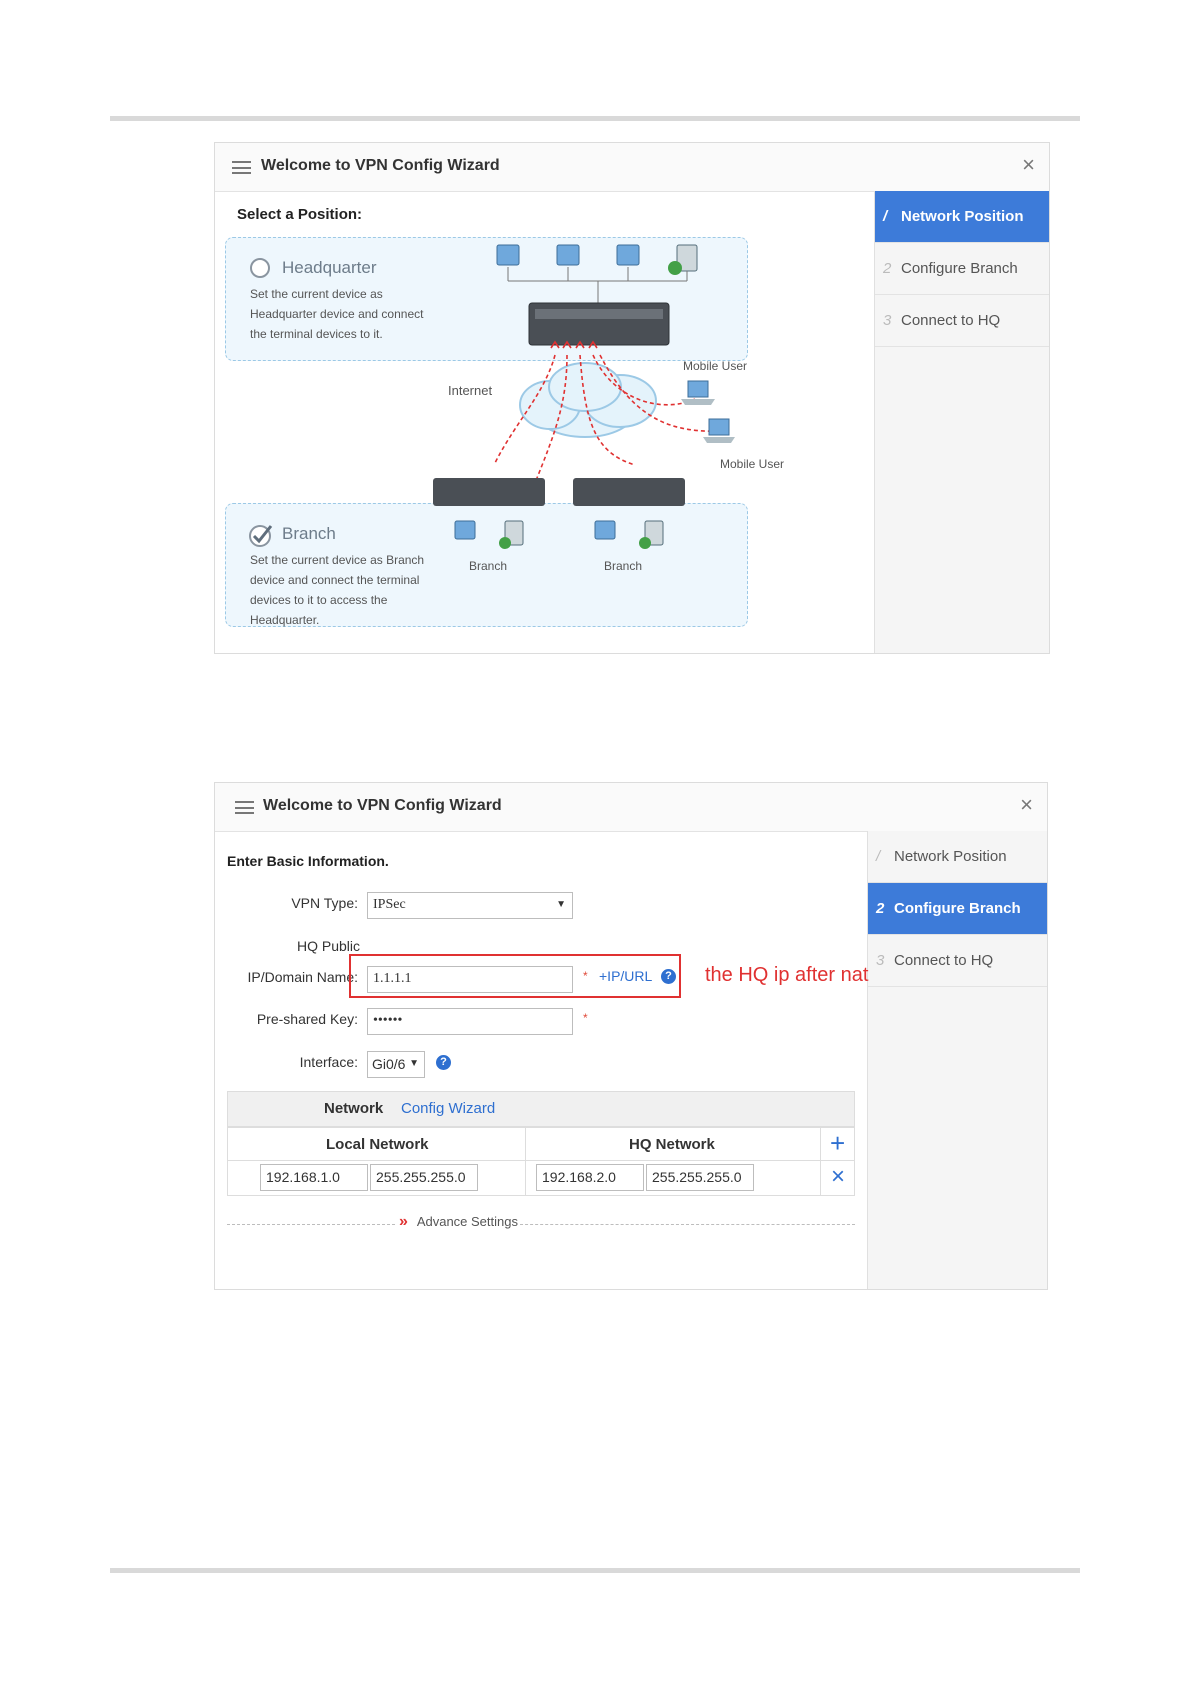  Describe the element at coordinates (389, 1064) in the screenshot. I see `interface-value: Gi0/6` at that location.